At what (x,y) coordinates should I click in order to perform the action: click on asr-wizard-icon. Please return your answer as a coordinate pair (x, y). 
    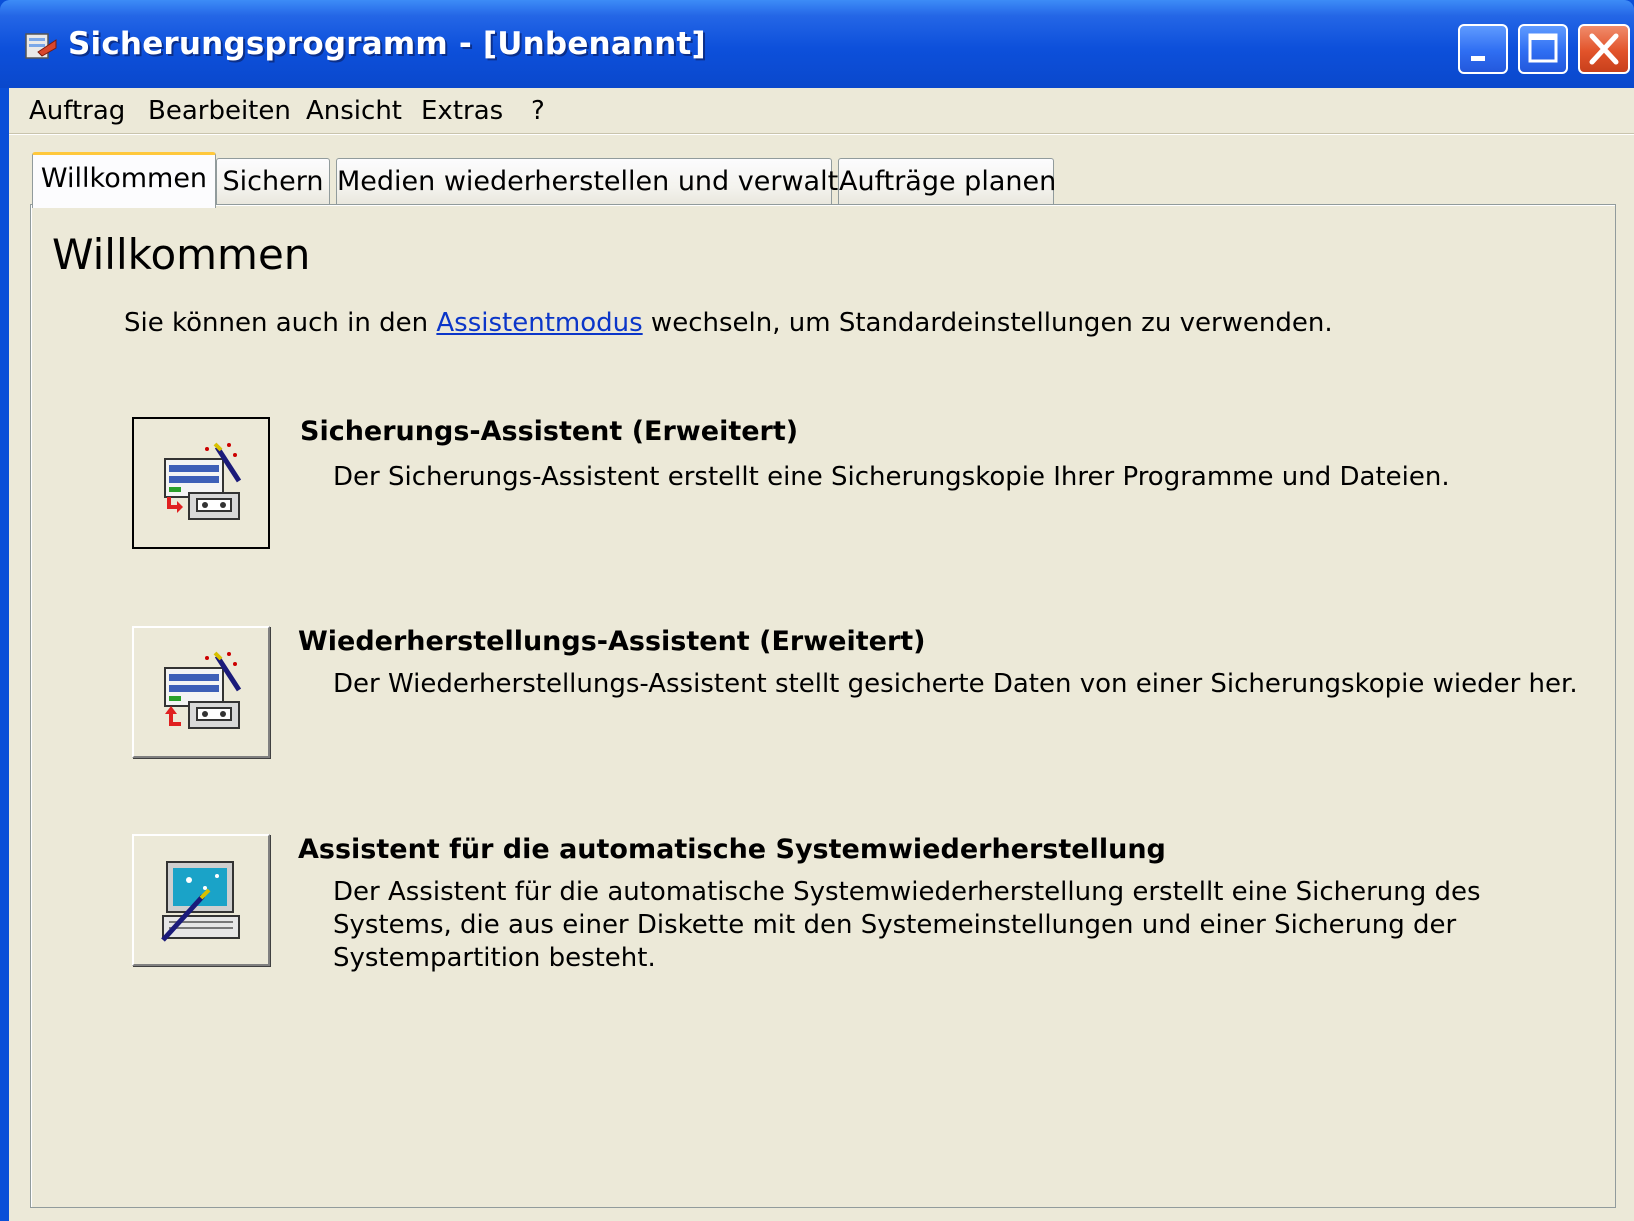
    Looking at the image, I should click on (200, 901).